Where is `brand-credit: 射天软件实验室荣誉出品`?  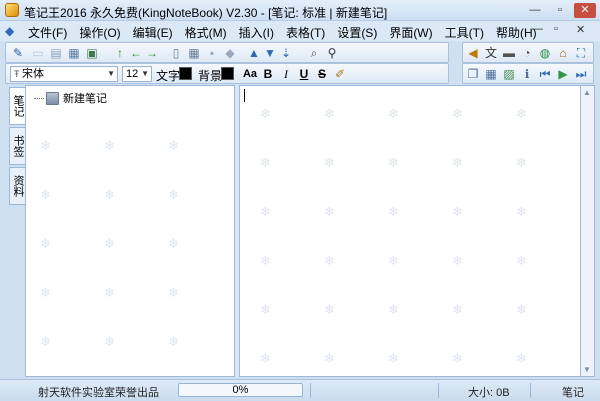
brand-credit: 射天软件实验室荣誉出品 is located at coordinates (98, 393).